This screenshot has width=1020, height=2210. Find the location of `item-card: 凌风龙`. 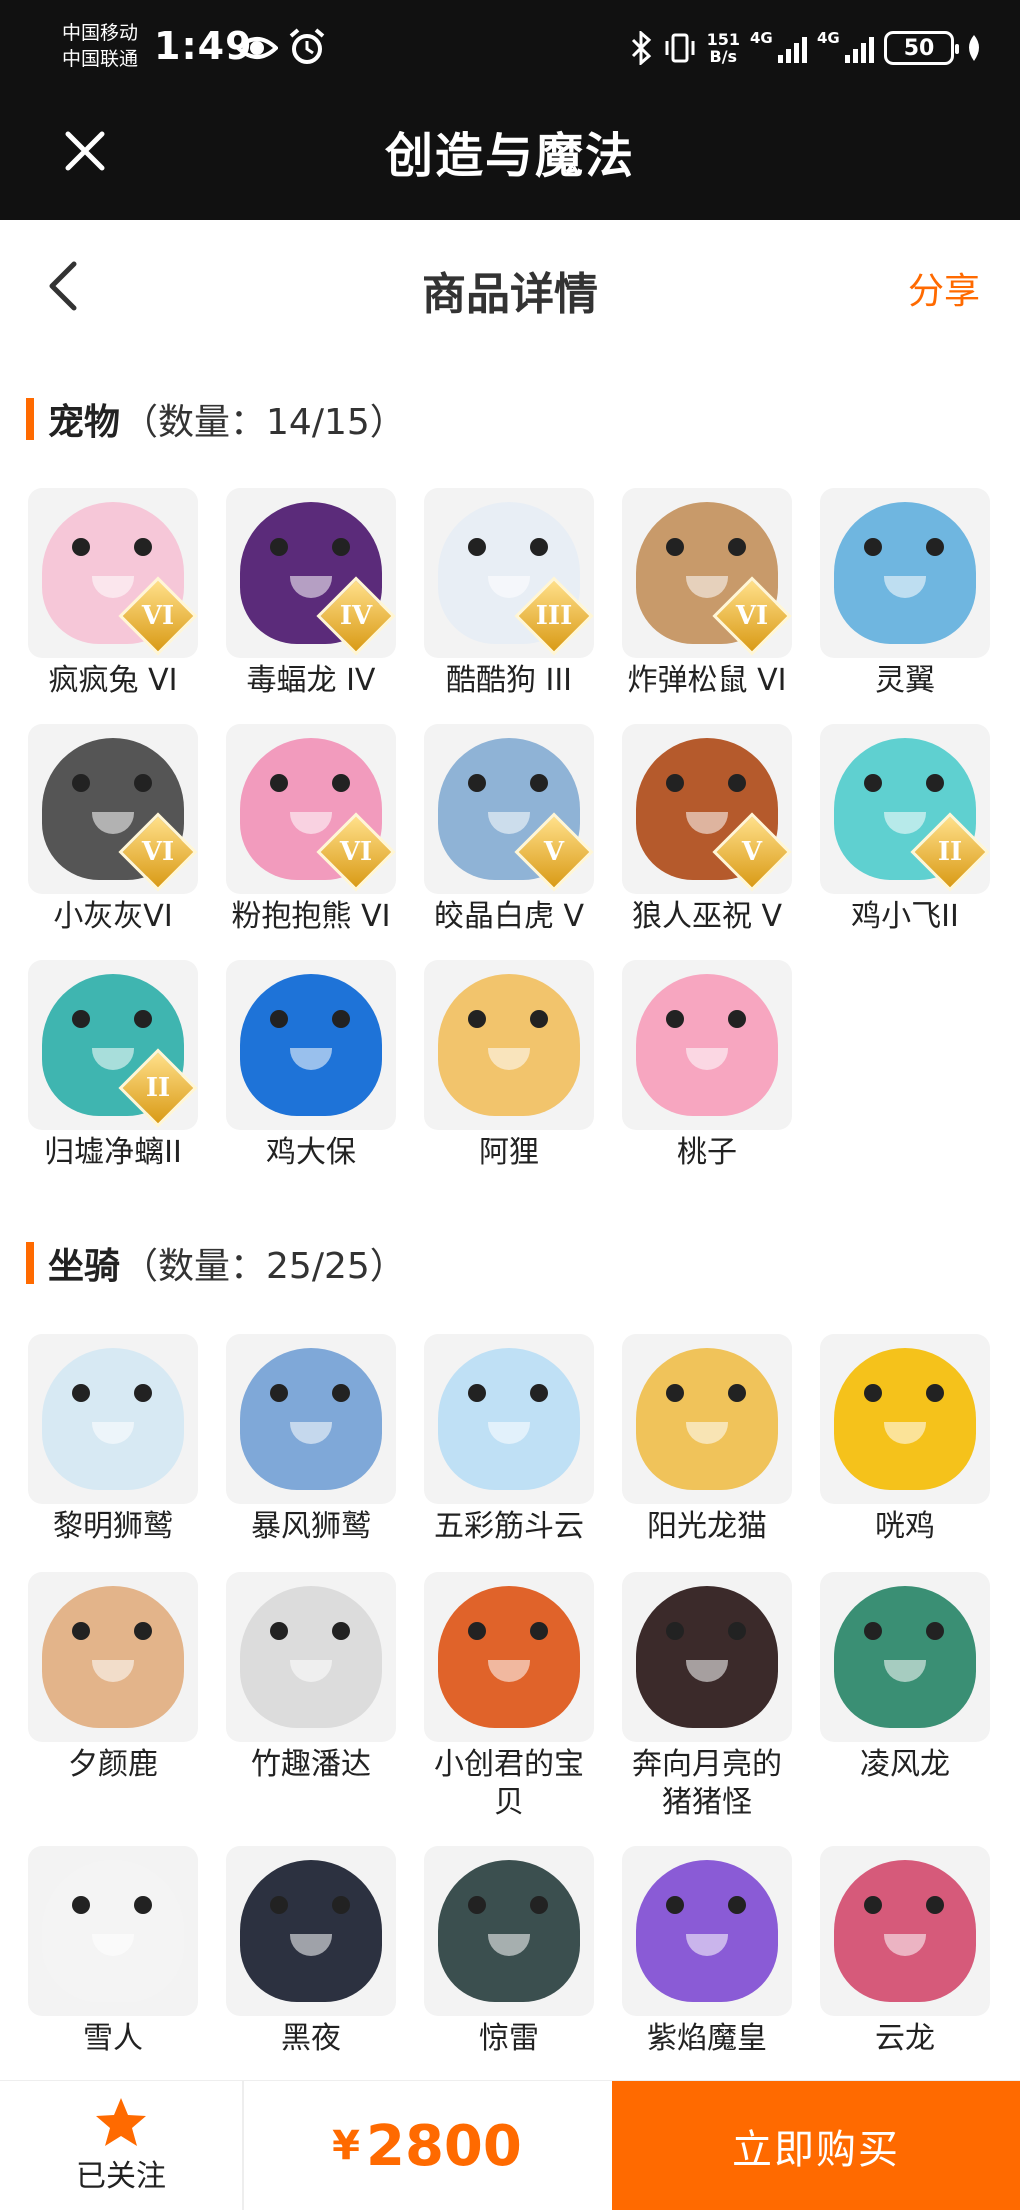

item-card: 凌风龙 is located at coordinates (905, 1678).